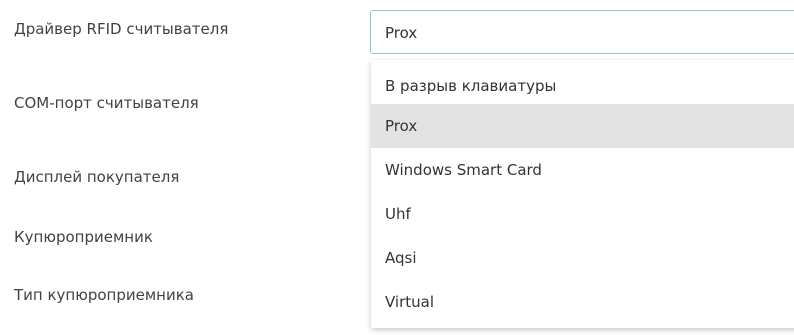 The image size is (794, 335). I want to click on dropdown-option-virtual: Virtual, so click(582, 302).